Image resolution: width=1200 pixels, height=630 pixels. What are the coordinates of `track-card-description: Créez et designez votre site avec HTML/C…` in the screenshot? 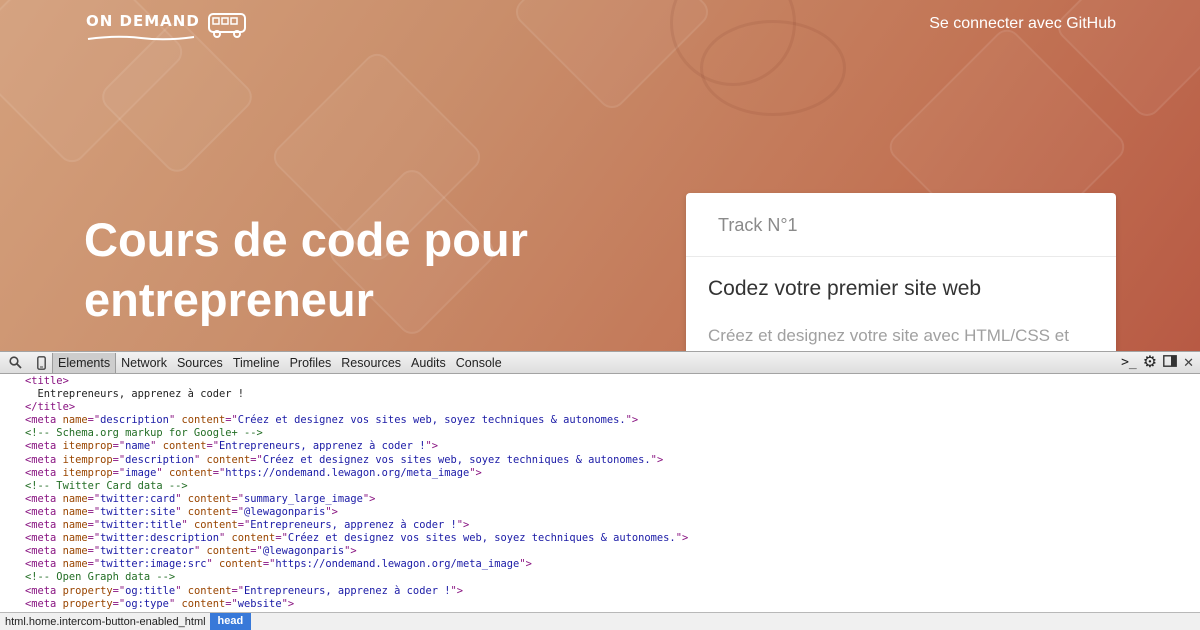 It's located at (888, 335).